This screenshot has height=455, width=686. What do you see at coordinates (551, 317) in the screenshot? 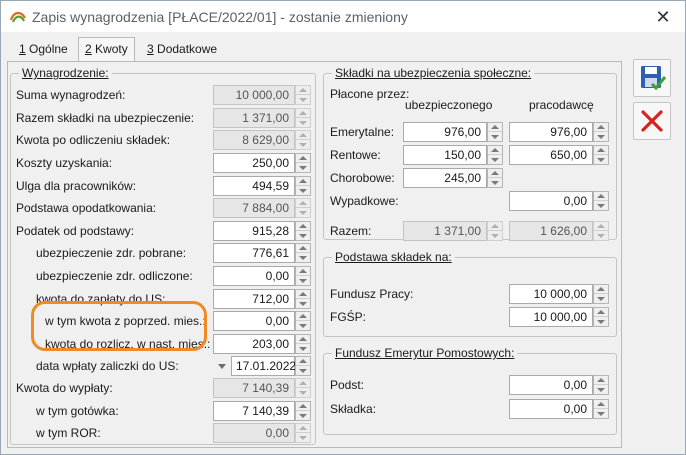
I see `field-fgsp: 10 000,00` at bounding box center [551, 317].